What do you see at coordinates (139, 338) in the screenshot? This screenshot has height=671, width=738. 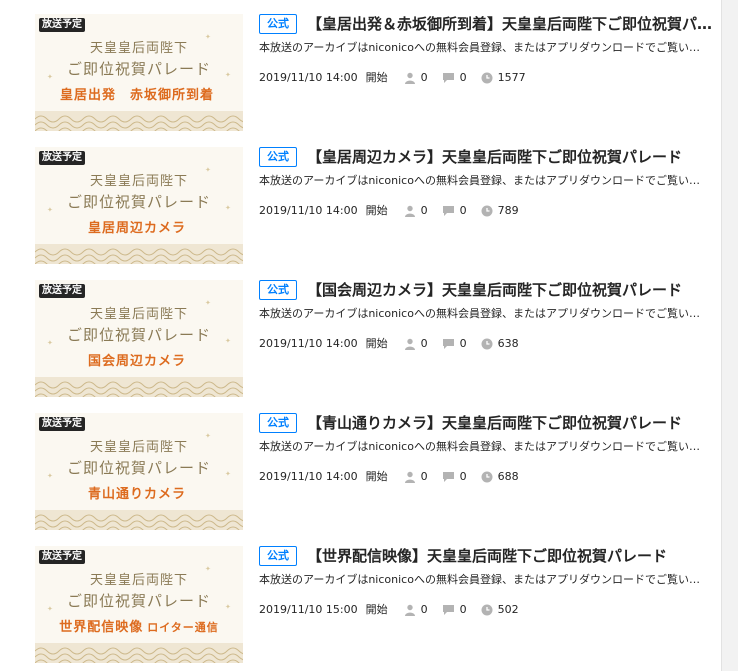 I see `program-thumbnail: ✦ ✦ ✦ ✦ 天皇皇后両陛下 ご即位祝賀パレード 国会周辺カメラ 放送予定` at bounding box center [139, 338].